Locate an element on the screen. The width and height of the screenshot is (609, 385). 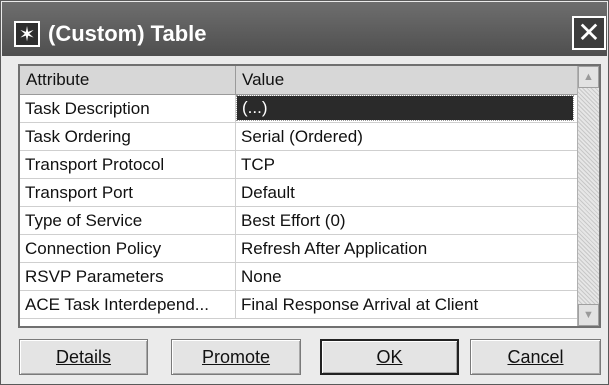
title-bar: ✶ (Custom) Table ✕ is located at coordinates (304, 29).